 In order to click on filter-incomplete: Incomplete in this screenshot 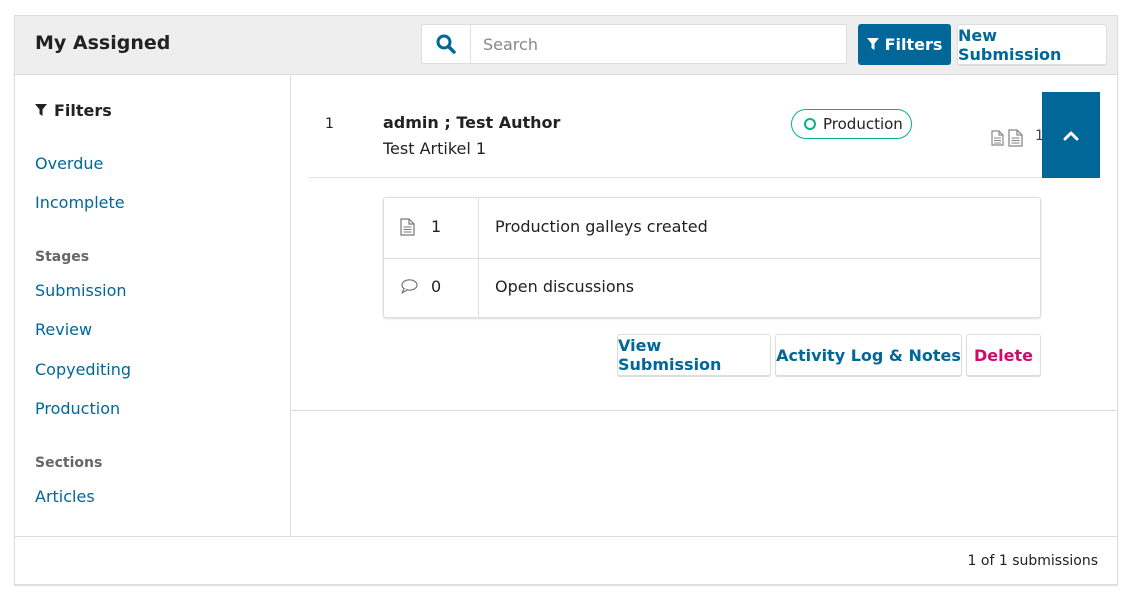, I will do `click(80, 202)`.